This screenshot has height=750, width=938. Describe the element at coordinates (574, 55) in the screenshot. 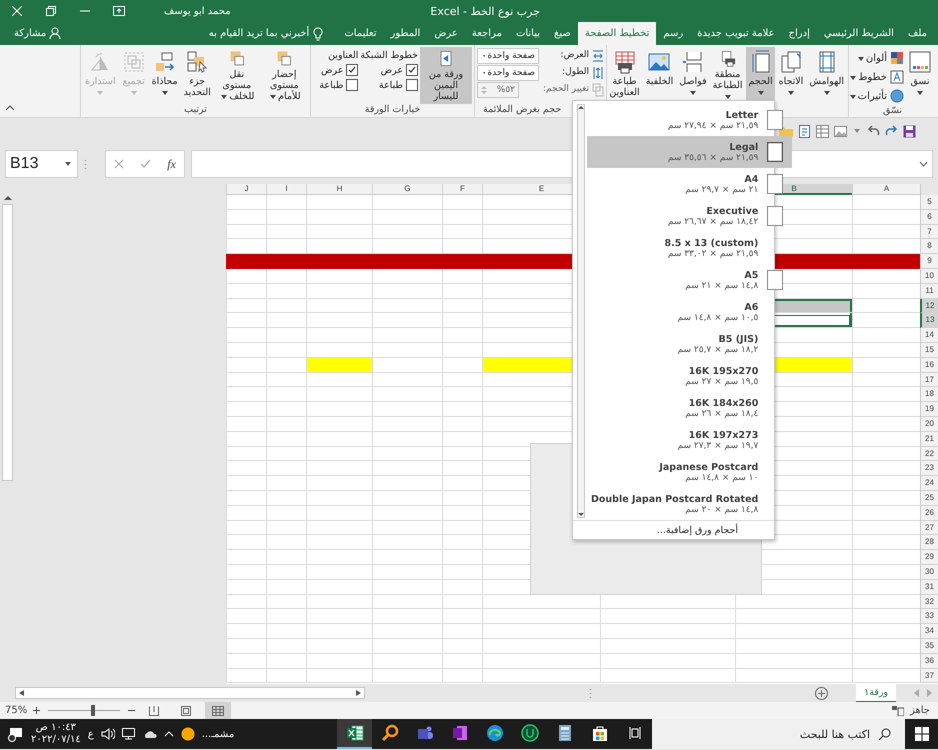

I see `field-label: العرض:` at that location.